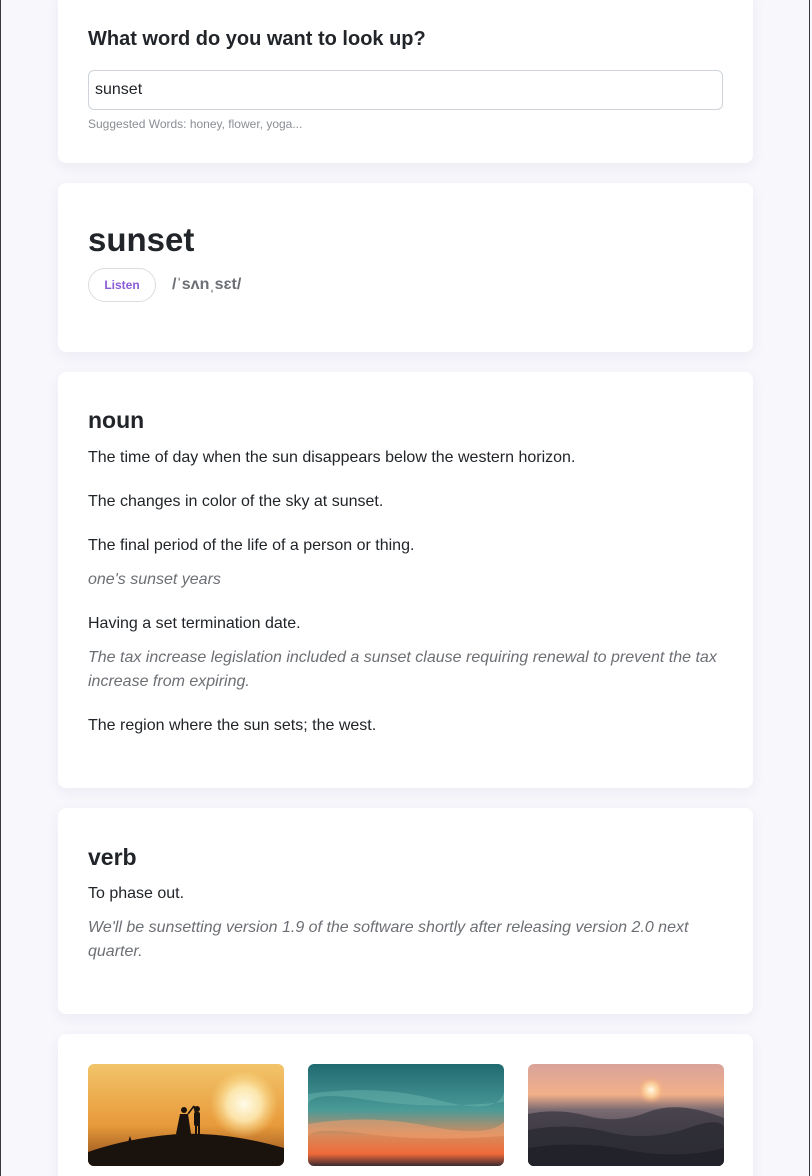 The image size is (812, 1176). Describe the element at coordinates (626, 1115) in the screenshot. I see `ocean-waves-sunset-photo` at that location.